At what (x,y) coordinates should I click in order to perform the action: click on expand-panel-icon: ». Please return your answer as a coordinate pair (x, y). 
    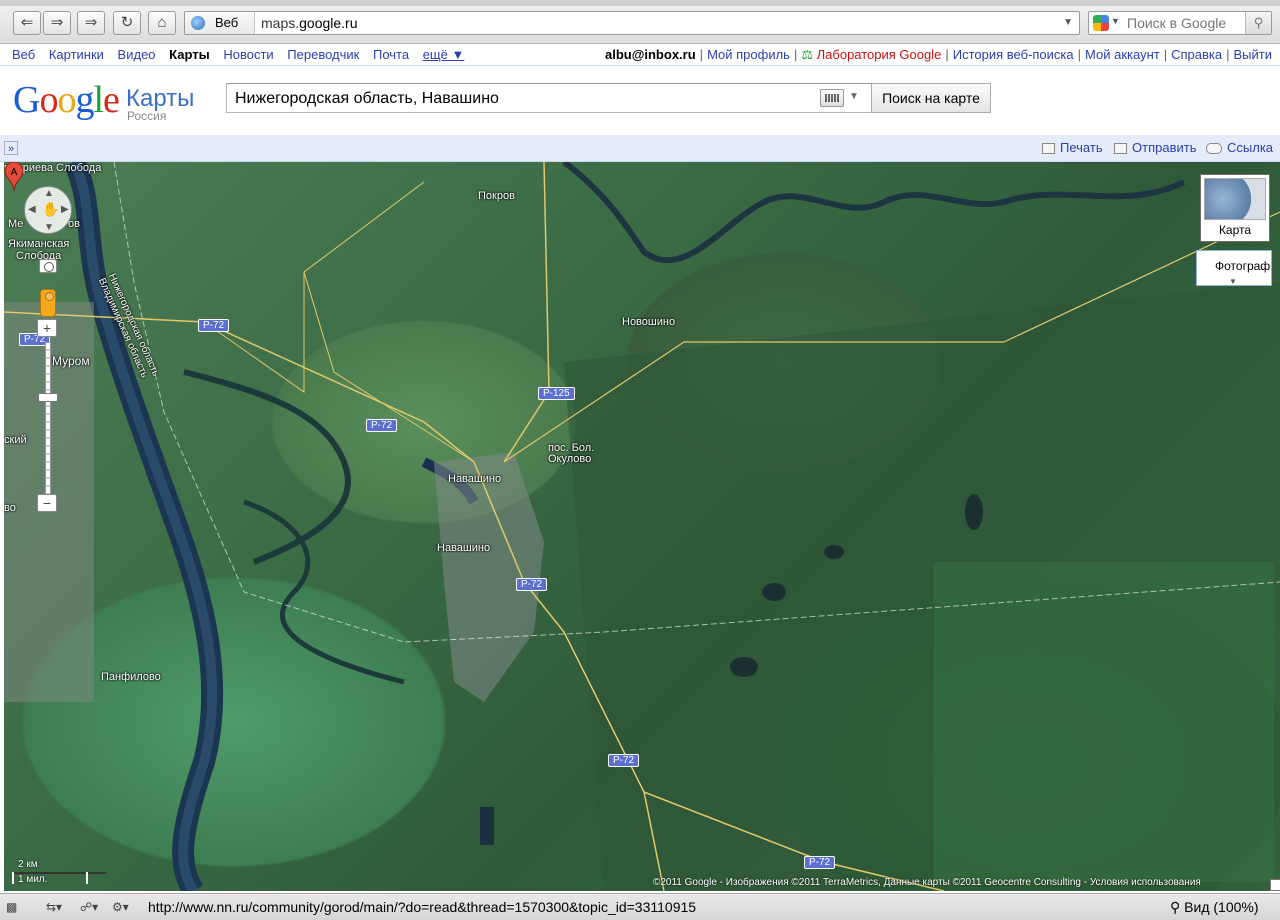
    Looking at the image, I should click on (11, 148).